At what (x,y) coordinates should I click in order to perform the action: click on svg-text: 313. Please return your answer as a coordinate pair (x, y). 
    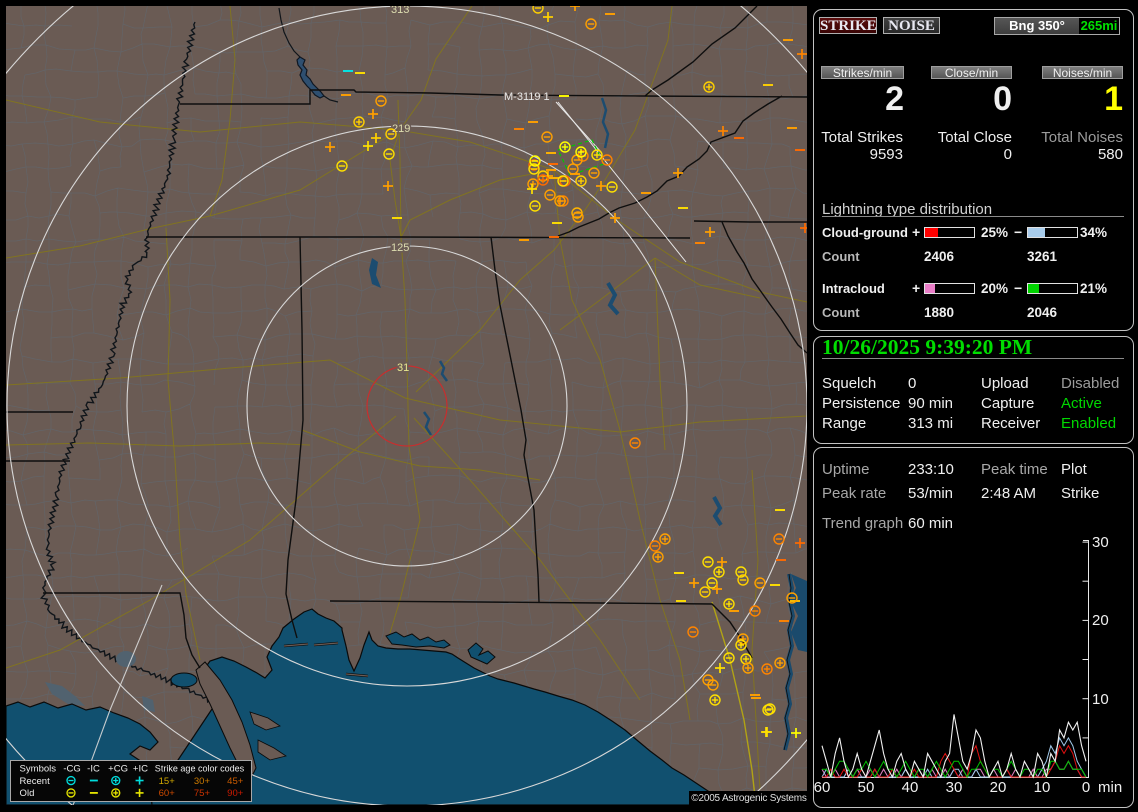
    Looking at the image, I should click on (400, 11).